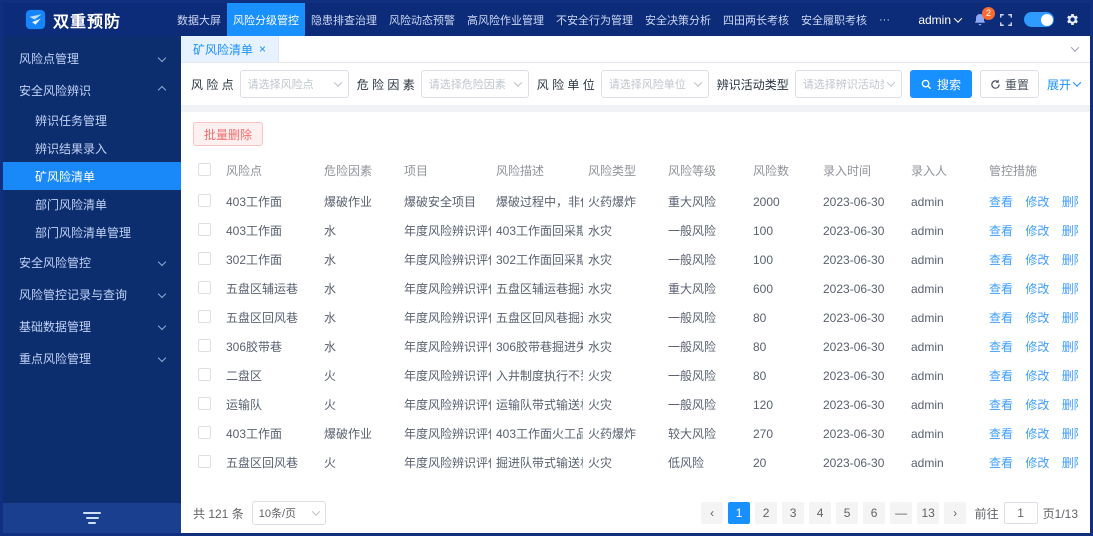  What do you see at coordinates (848, 84) in the screenshot?
I see `filter-select: 请选择辨识活动类型` at bounding box center [848, 84].